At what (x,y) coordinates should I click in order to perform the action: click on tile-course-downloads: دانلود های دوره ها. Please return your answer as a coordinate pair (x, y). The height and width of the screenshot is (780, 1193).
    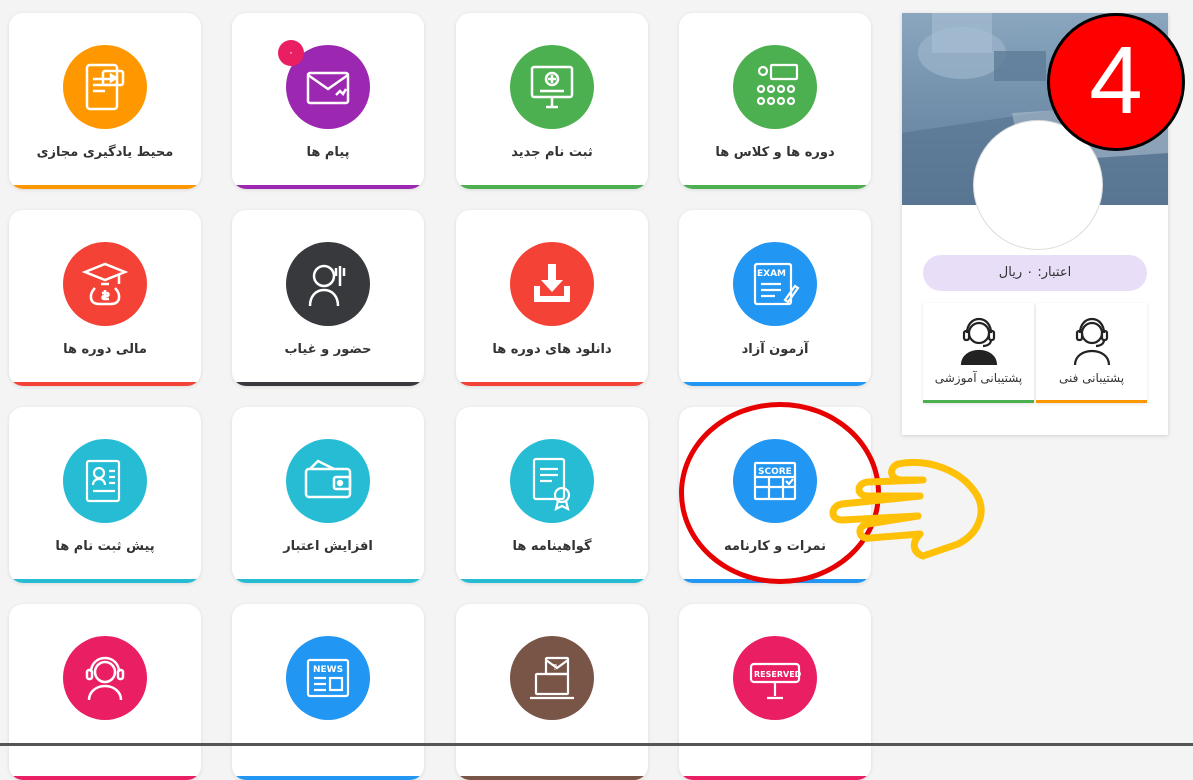
    Looking at the image, I should click on (552, 298).